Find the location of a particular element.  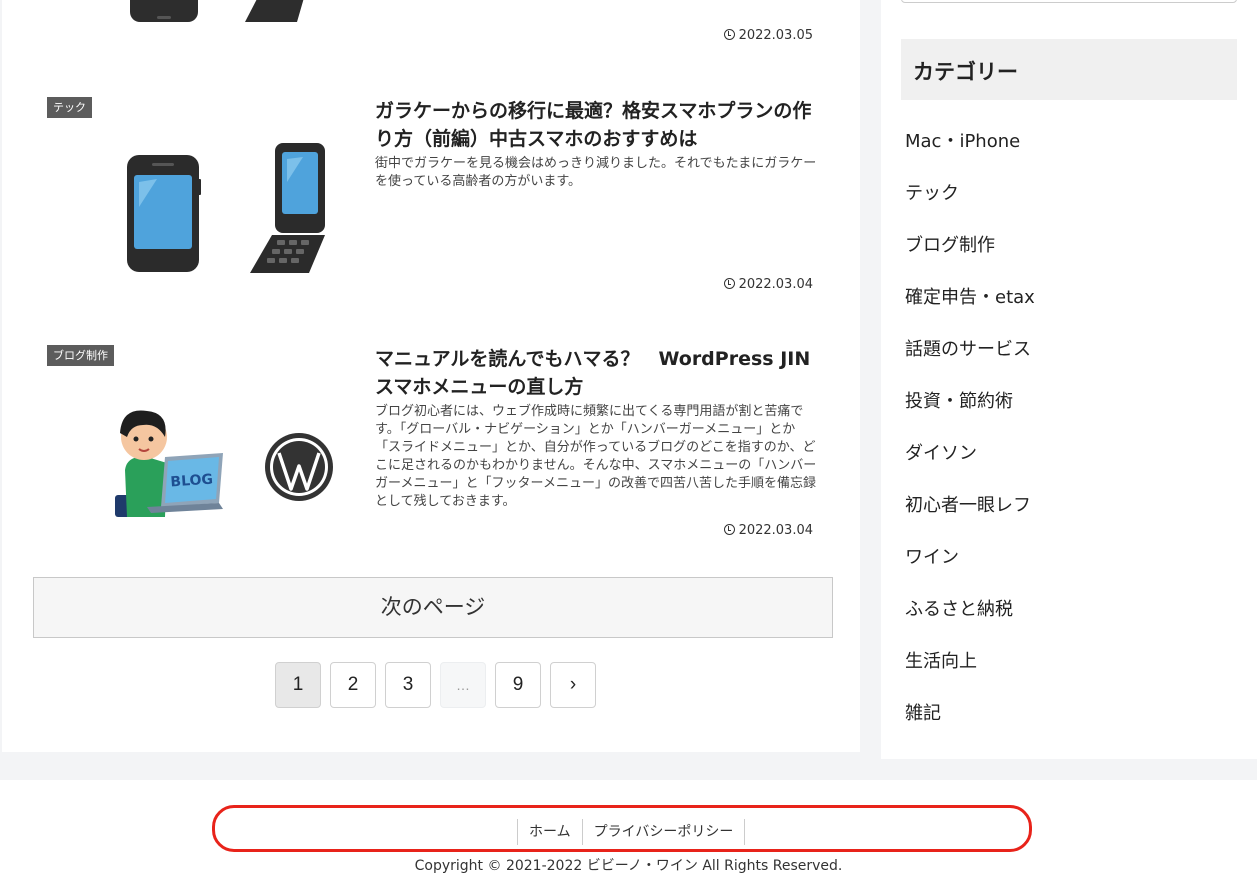

article-thumbnail: ブログ制作 BLOG is located at coordinates (192, 450).